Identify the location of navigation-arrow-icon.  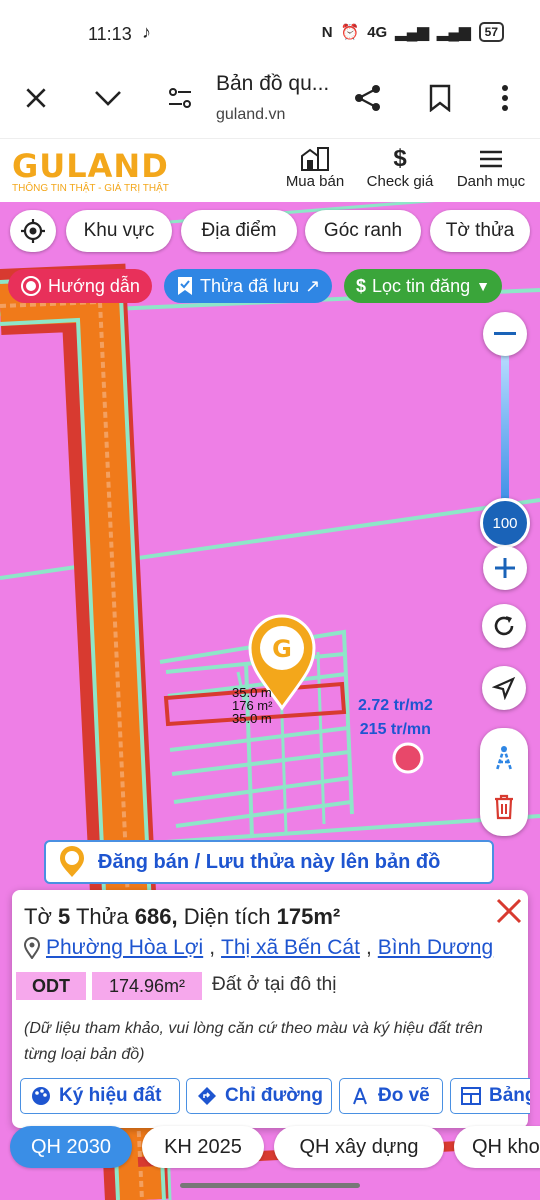
(504, 688).